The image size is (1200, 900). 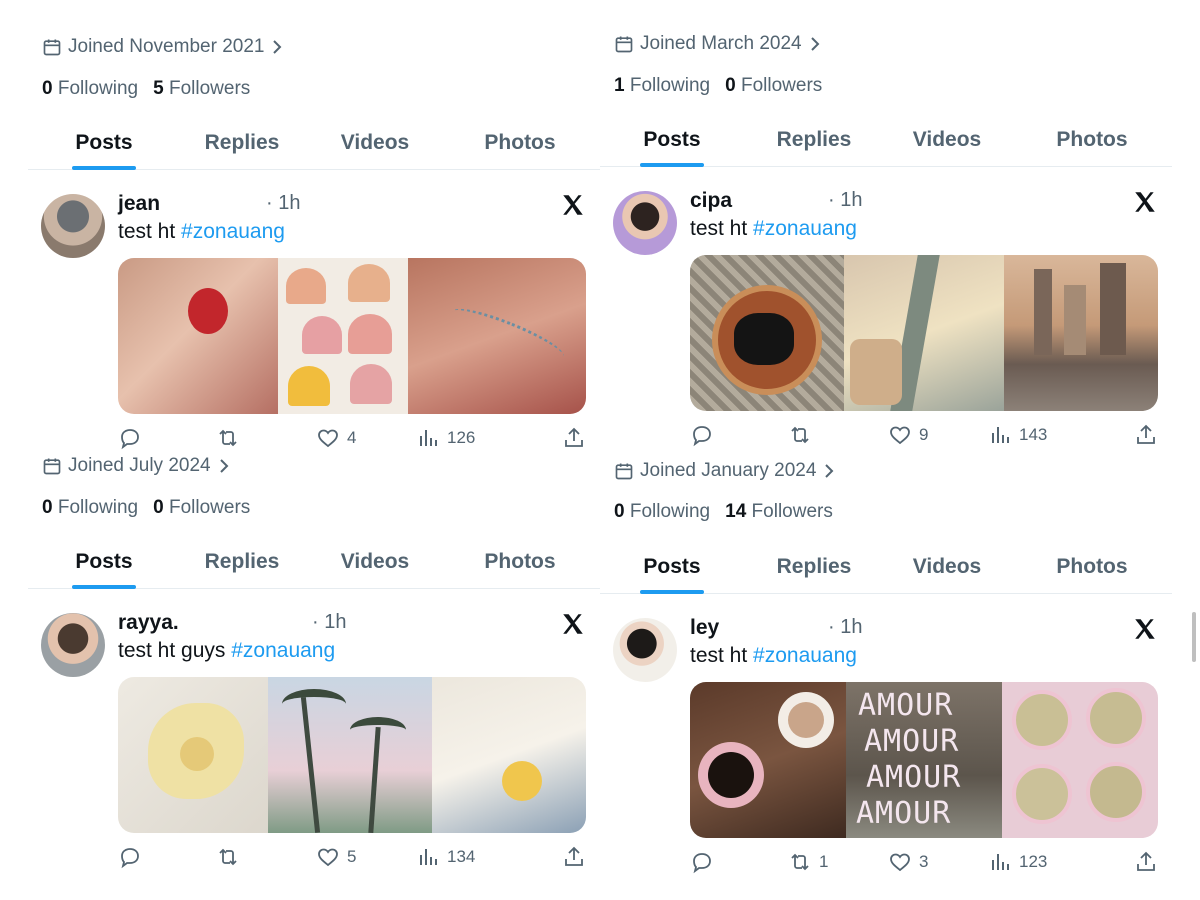 What do you see at coordinates (717, 44) in the screenshot?
I see `joined-date: Joined March 2024` at bounding box center [717, 44].